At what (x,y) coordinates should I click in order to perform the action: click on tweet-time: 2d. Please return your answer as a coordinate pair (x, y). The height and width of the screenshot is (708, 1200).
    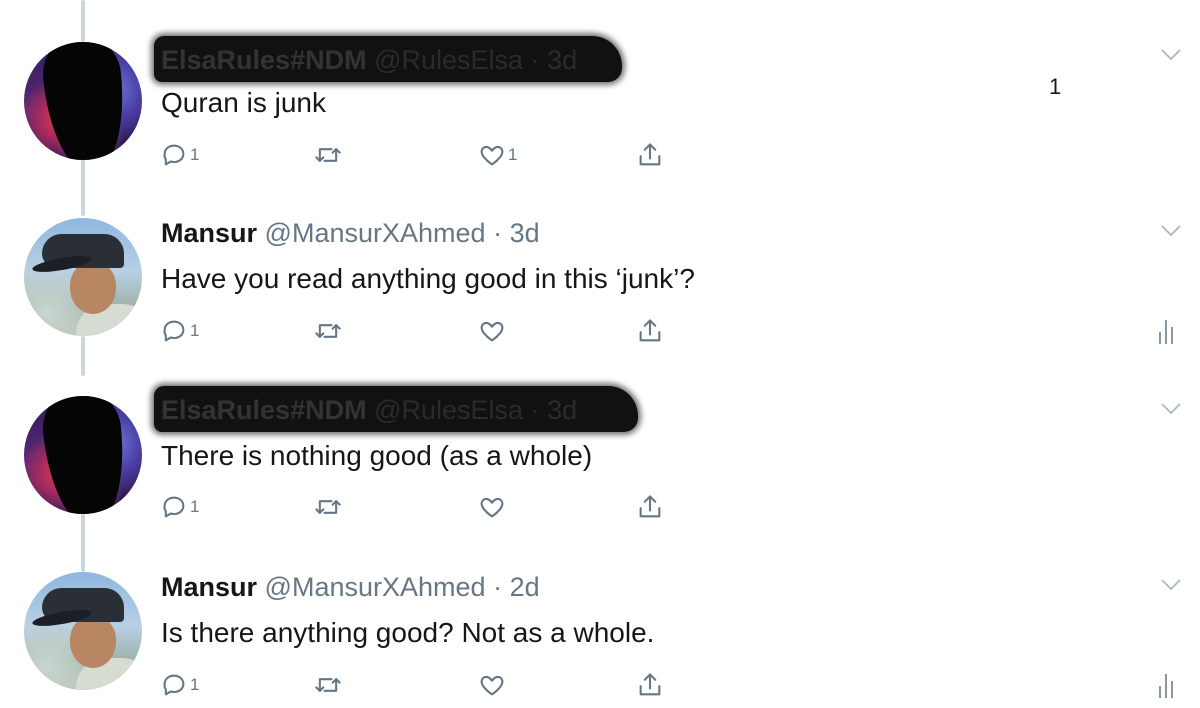
    Looking at the image, I should click on (525, 587).